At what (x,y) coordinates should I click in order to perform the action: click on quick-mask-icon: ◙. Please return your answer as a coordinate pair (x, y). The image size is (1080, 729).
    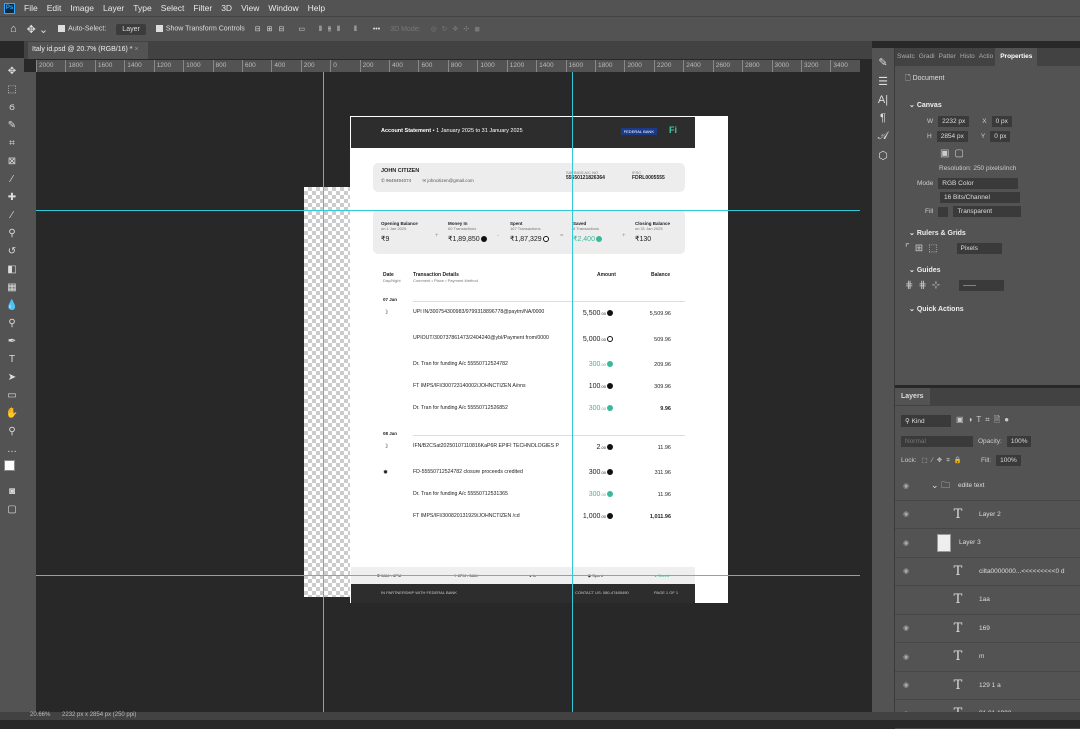
    Looking at the image, I should click on (12, 492).